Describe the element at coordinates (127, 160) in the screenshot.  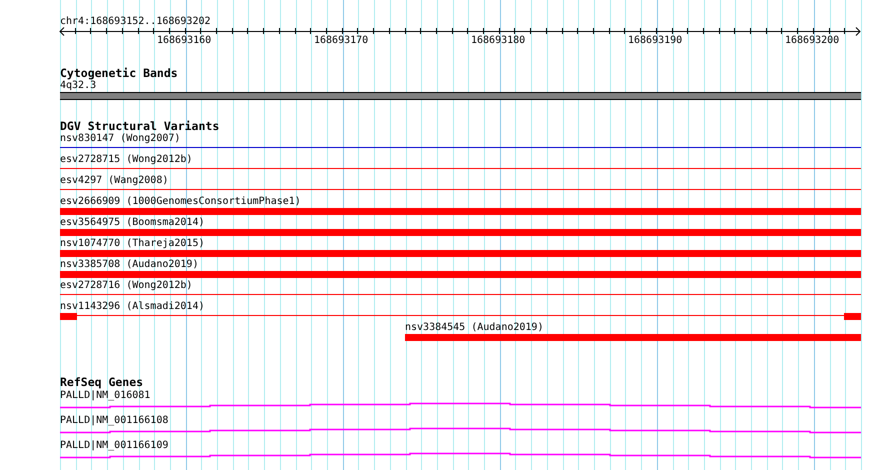
I see `variant-label: esv2728715 (Wong2012b)` at that location.